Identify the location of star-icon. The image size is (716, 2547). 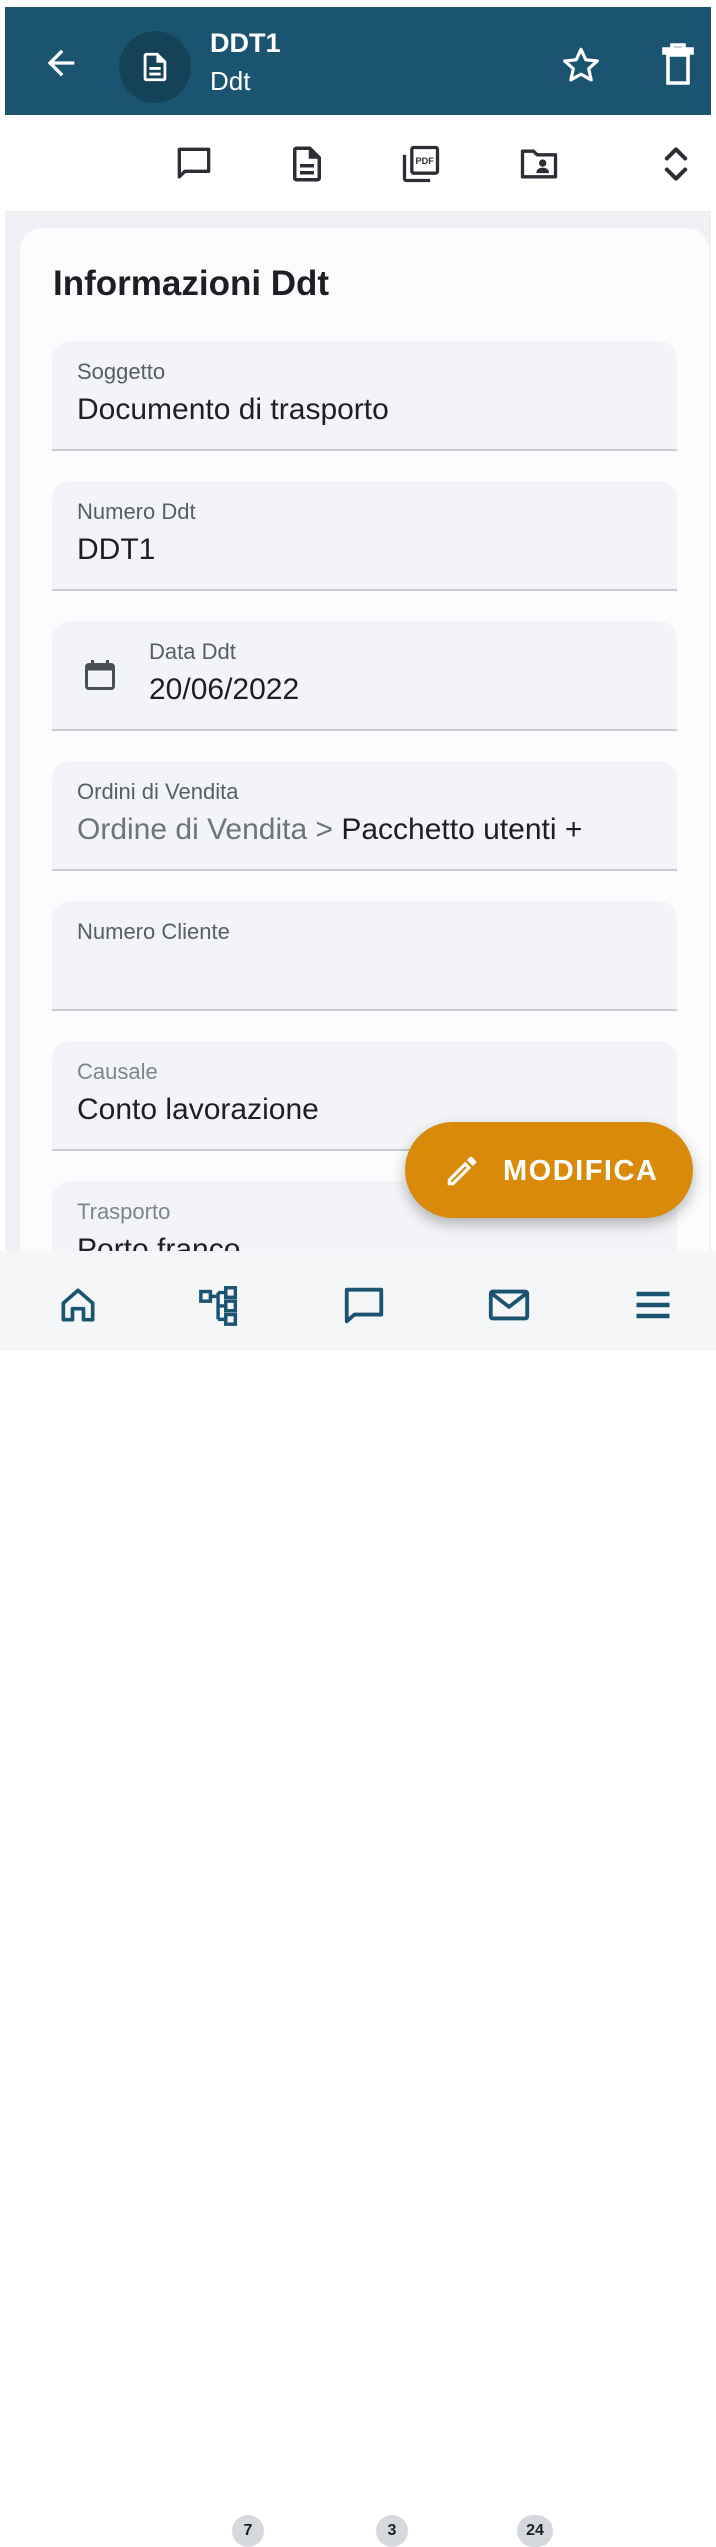
(581, 65).